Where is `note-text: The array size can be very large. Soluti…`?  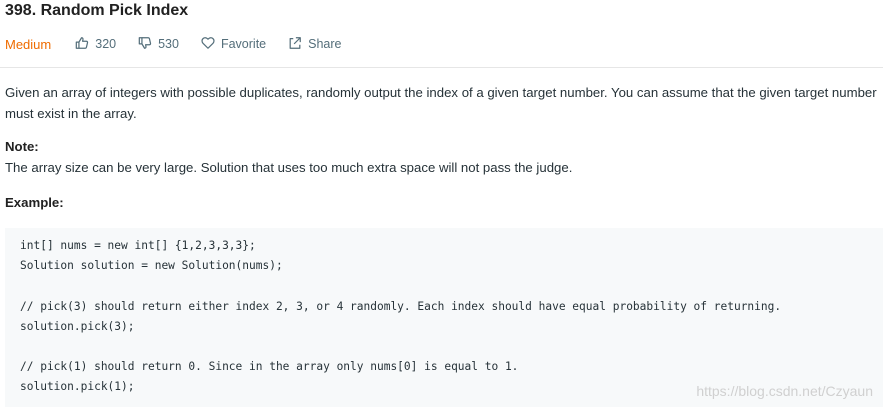
note-text: The array size can be very large. Soluti… is located at coordinates (289, 167).